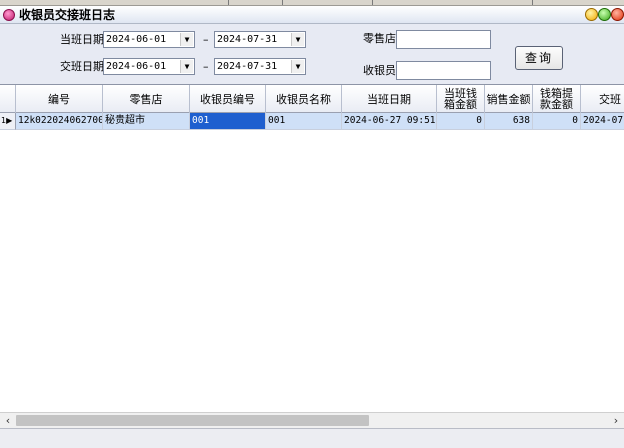 The width and height of the screenshot is (624, 448). I want to click on shift-date-from-combo: 2024-06-01 ▼, so click(149, 39).